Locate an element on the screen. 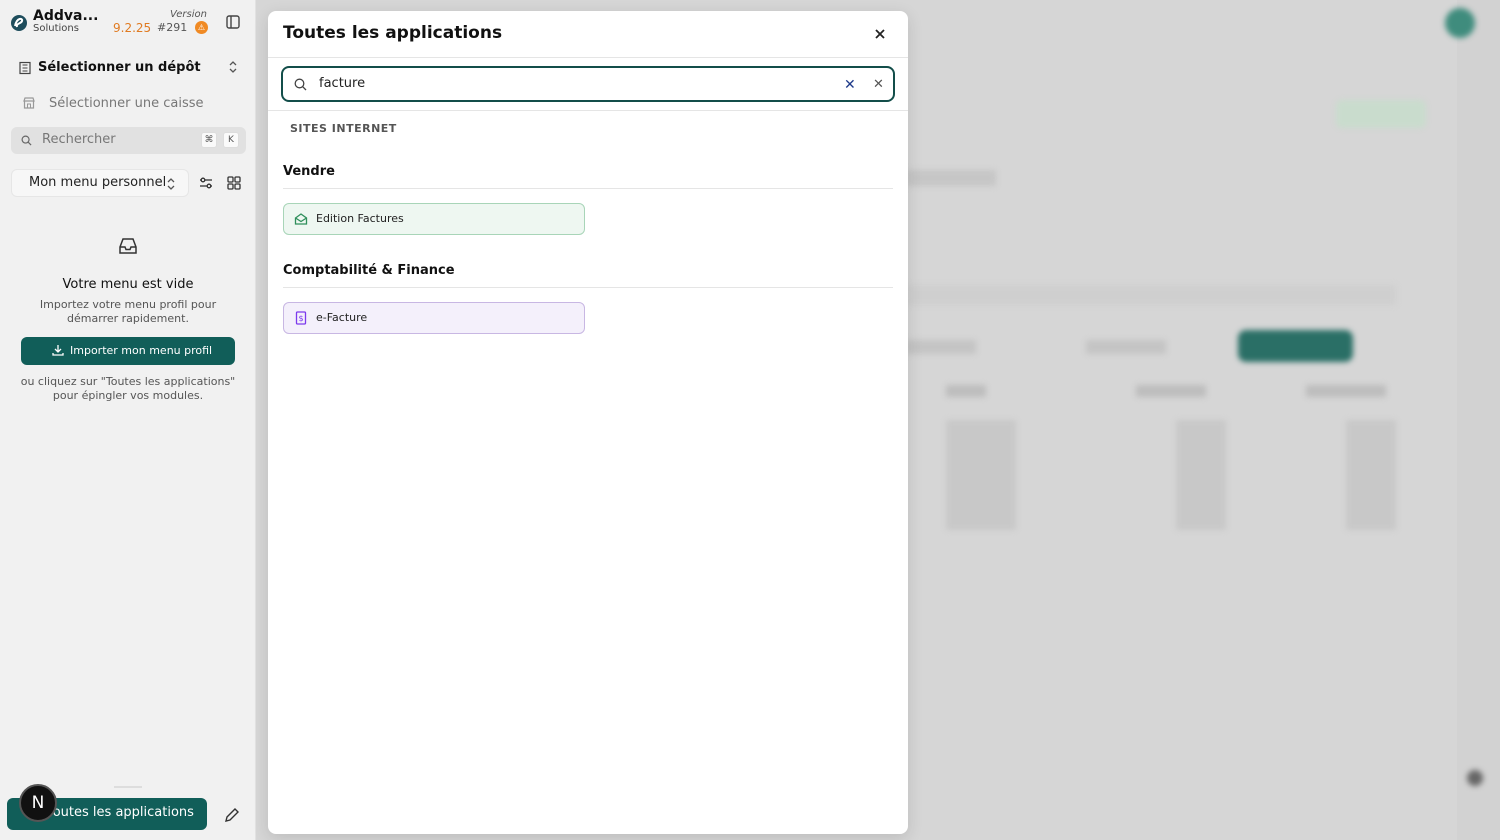  all-apps-label: Toutes les applications is located at coordinates (120, 812).